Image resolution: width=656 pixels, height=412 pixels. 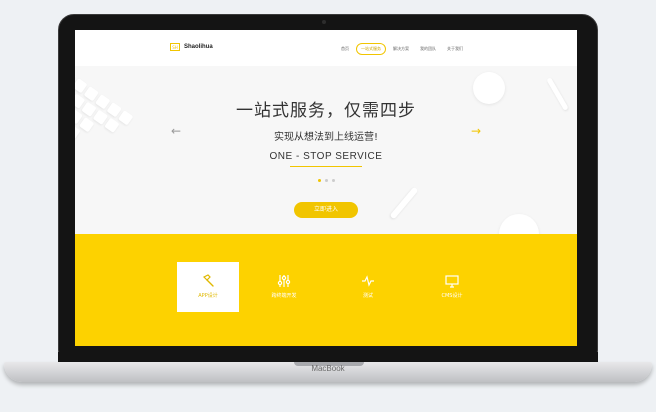 I want to click on logo: SH Shaolihua, so click(x=191, y=47).